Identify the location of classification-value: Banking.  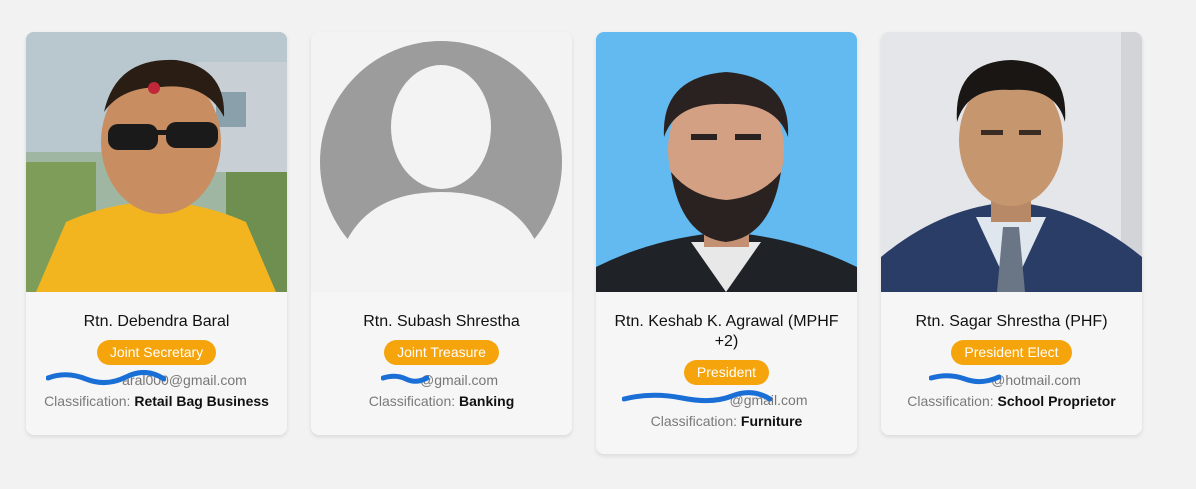
(487, 401).